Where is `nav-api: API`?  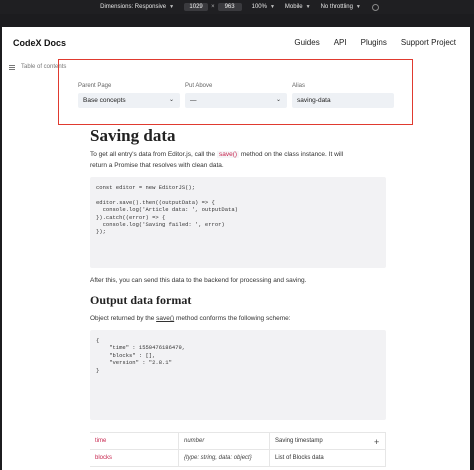 nav-api: API is located at coordinates (340, 42).